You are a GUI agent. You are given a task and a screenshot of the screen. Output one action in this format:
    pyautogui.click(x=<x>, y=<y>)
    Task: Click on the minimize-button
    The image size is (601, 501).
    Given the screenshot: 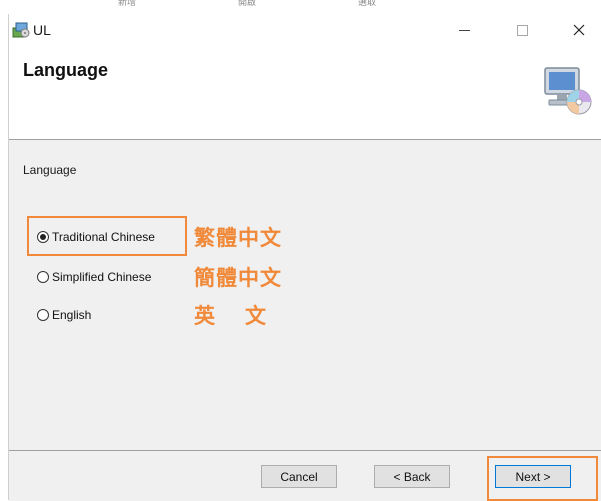 What is the action you would take?
    pyautogui.click(x=464, y=30)
    